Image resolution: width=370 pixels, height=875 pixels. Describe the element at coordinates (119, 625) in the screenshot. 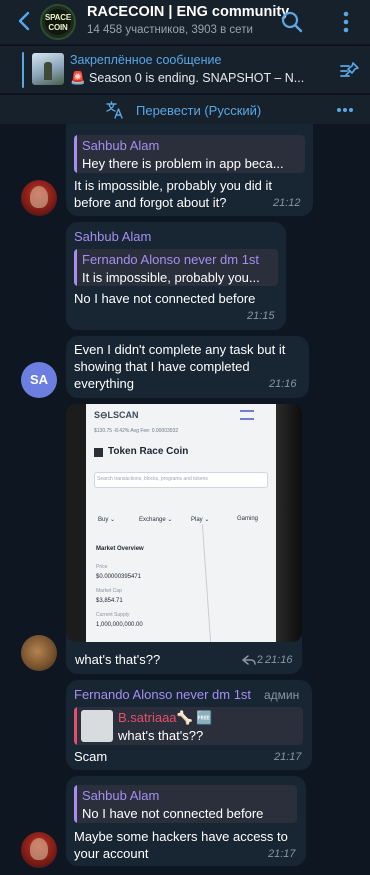

I see `photo-supply-value: 1,000,000,000.00` at that location.